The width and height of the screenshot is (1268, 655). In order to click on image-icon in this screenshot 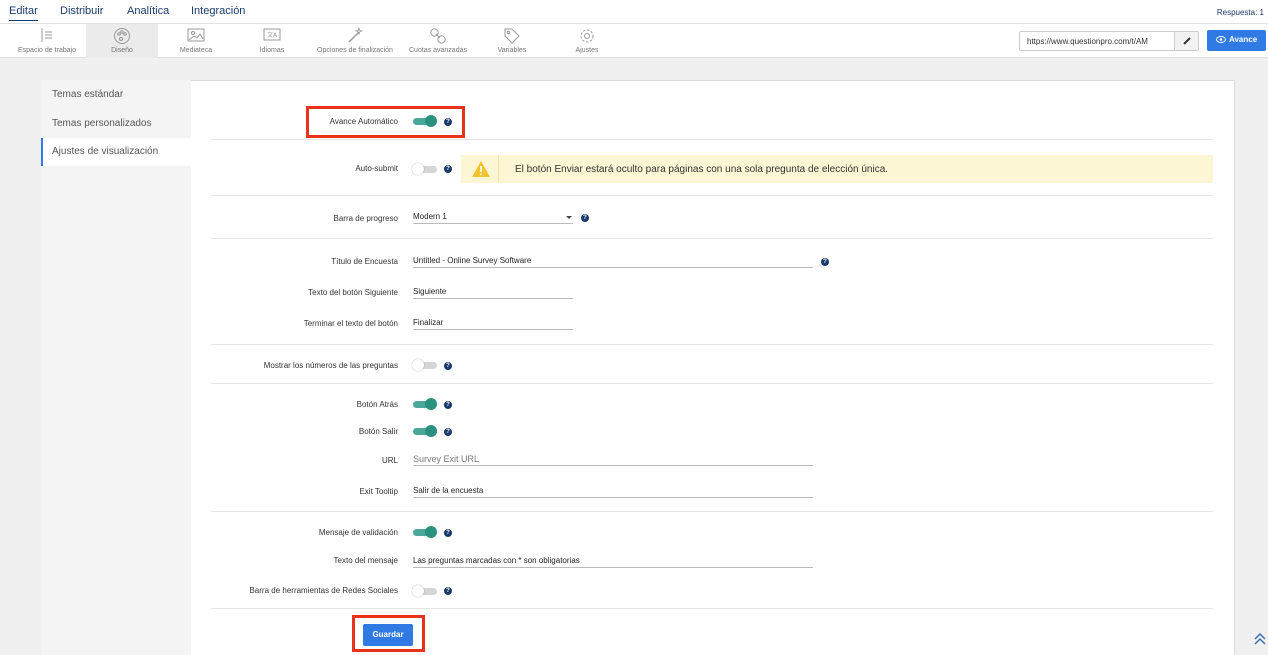, I will do `click(196, 35)`.